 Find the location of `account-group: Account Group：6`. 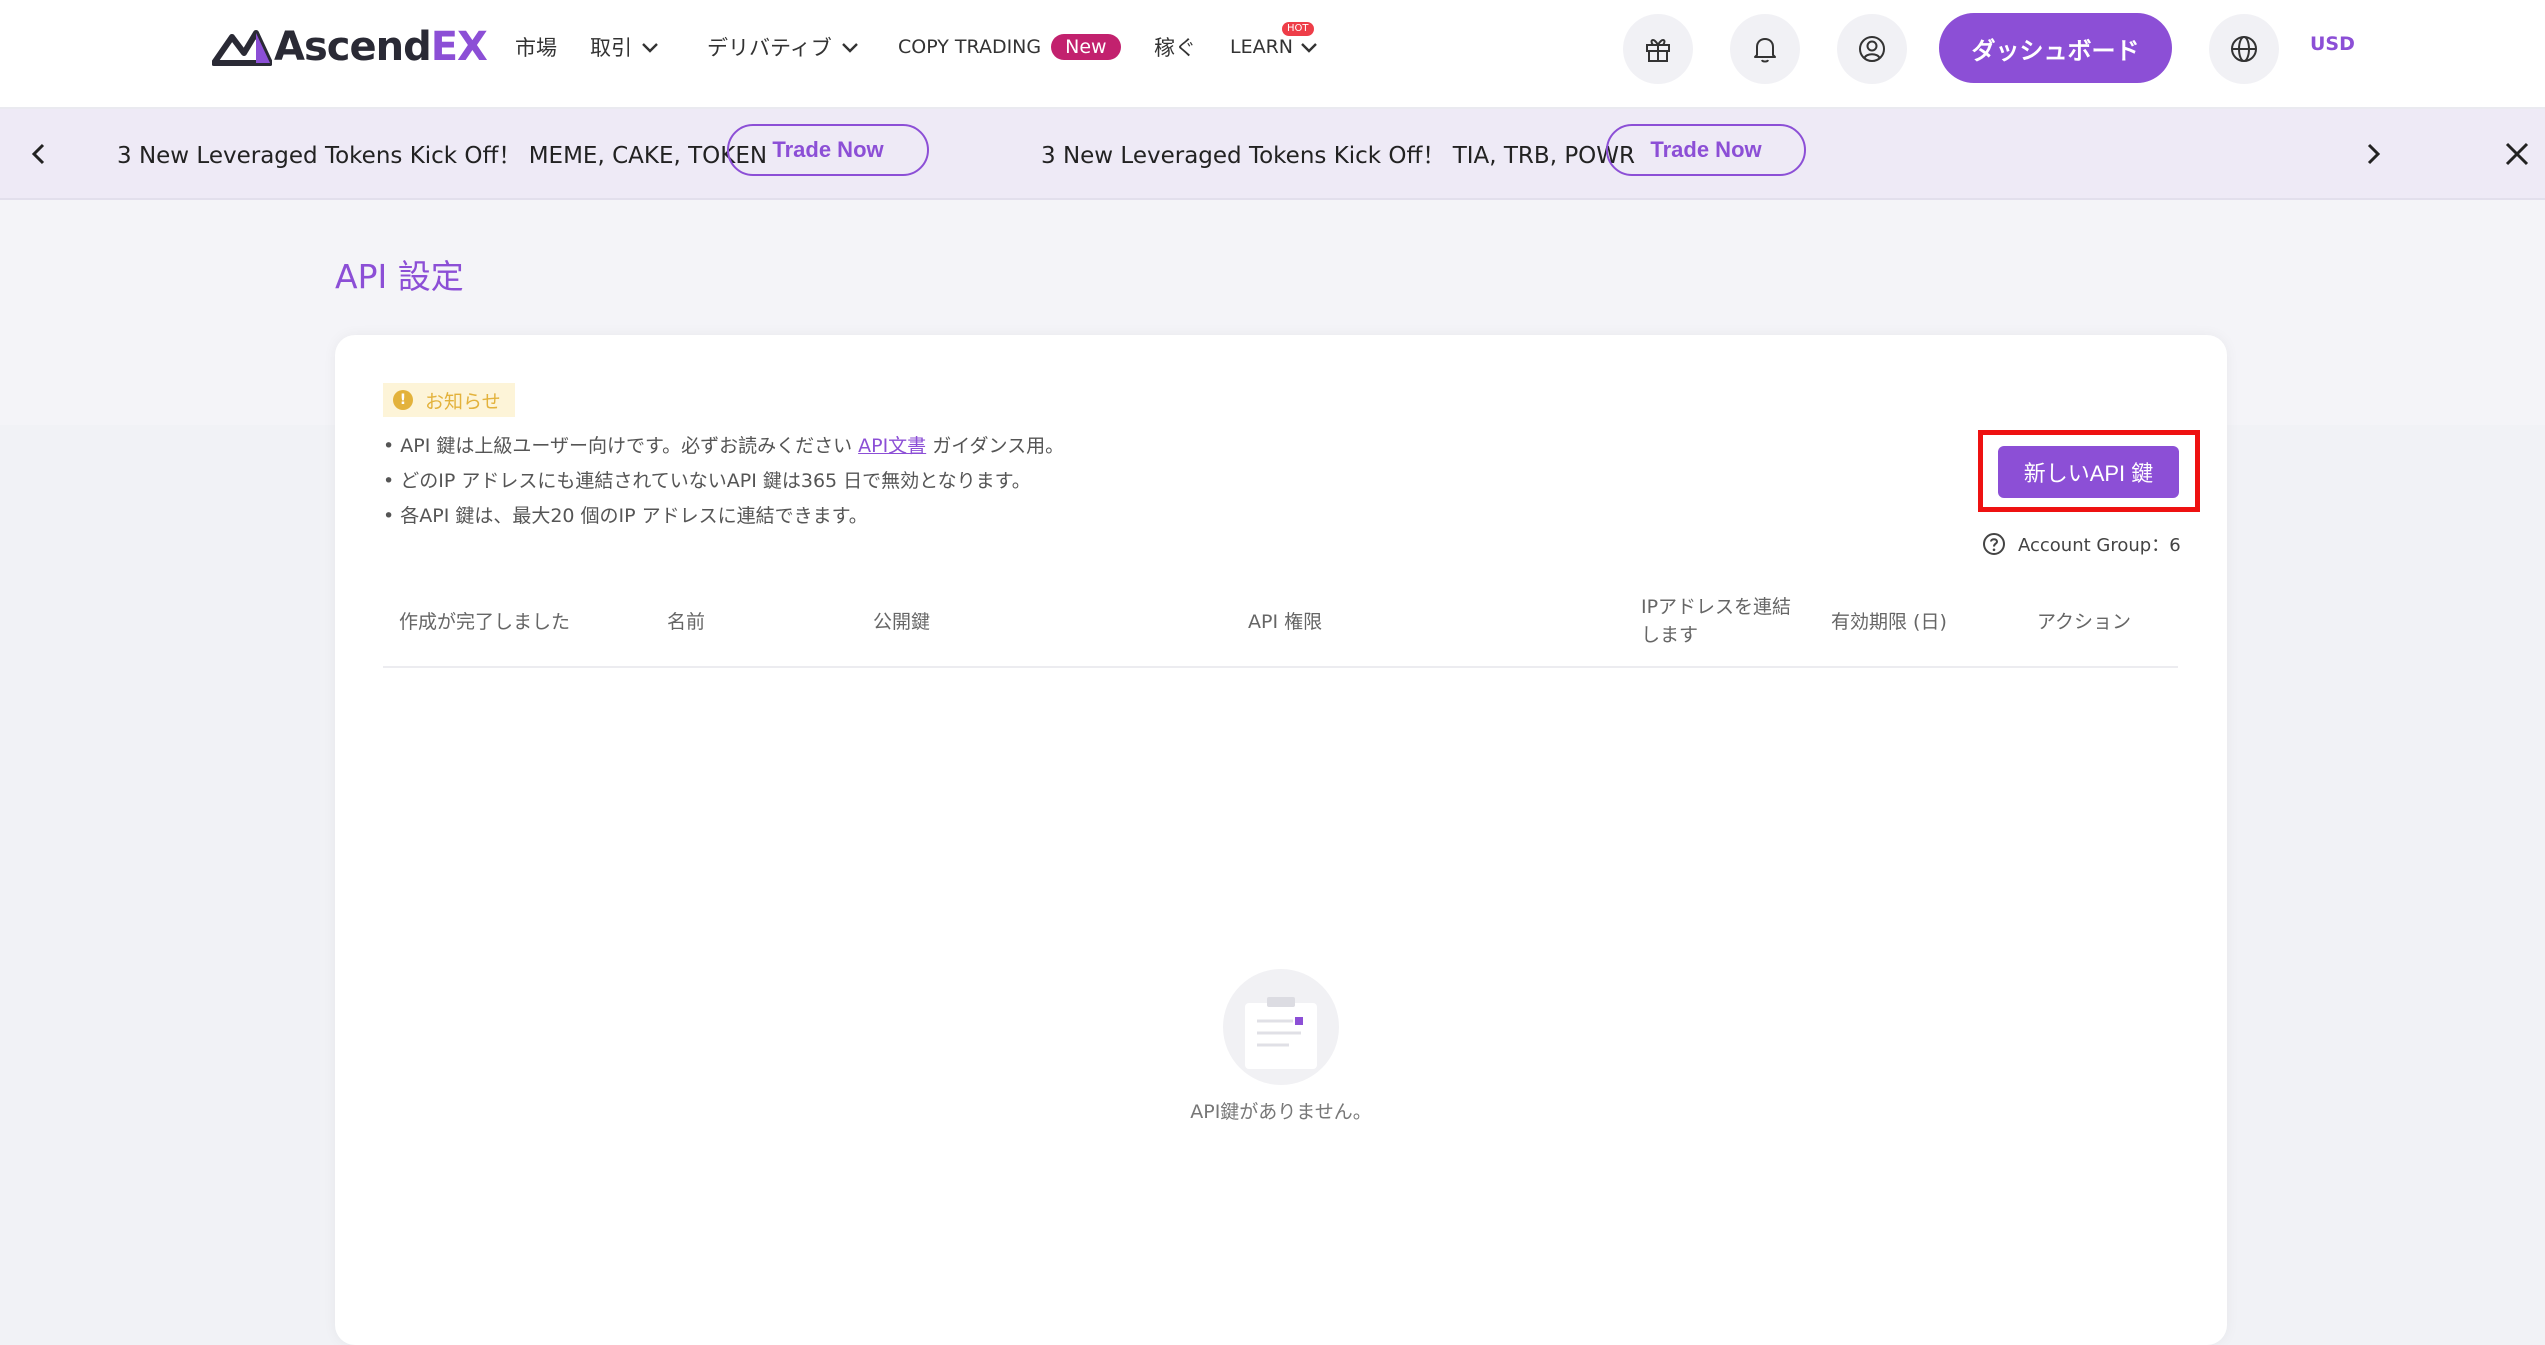

account-group: Account Group：6 is located at coordinates (2081, 544).